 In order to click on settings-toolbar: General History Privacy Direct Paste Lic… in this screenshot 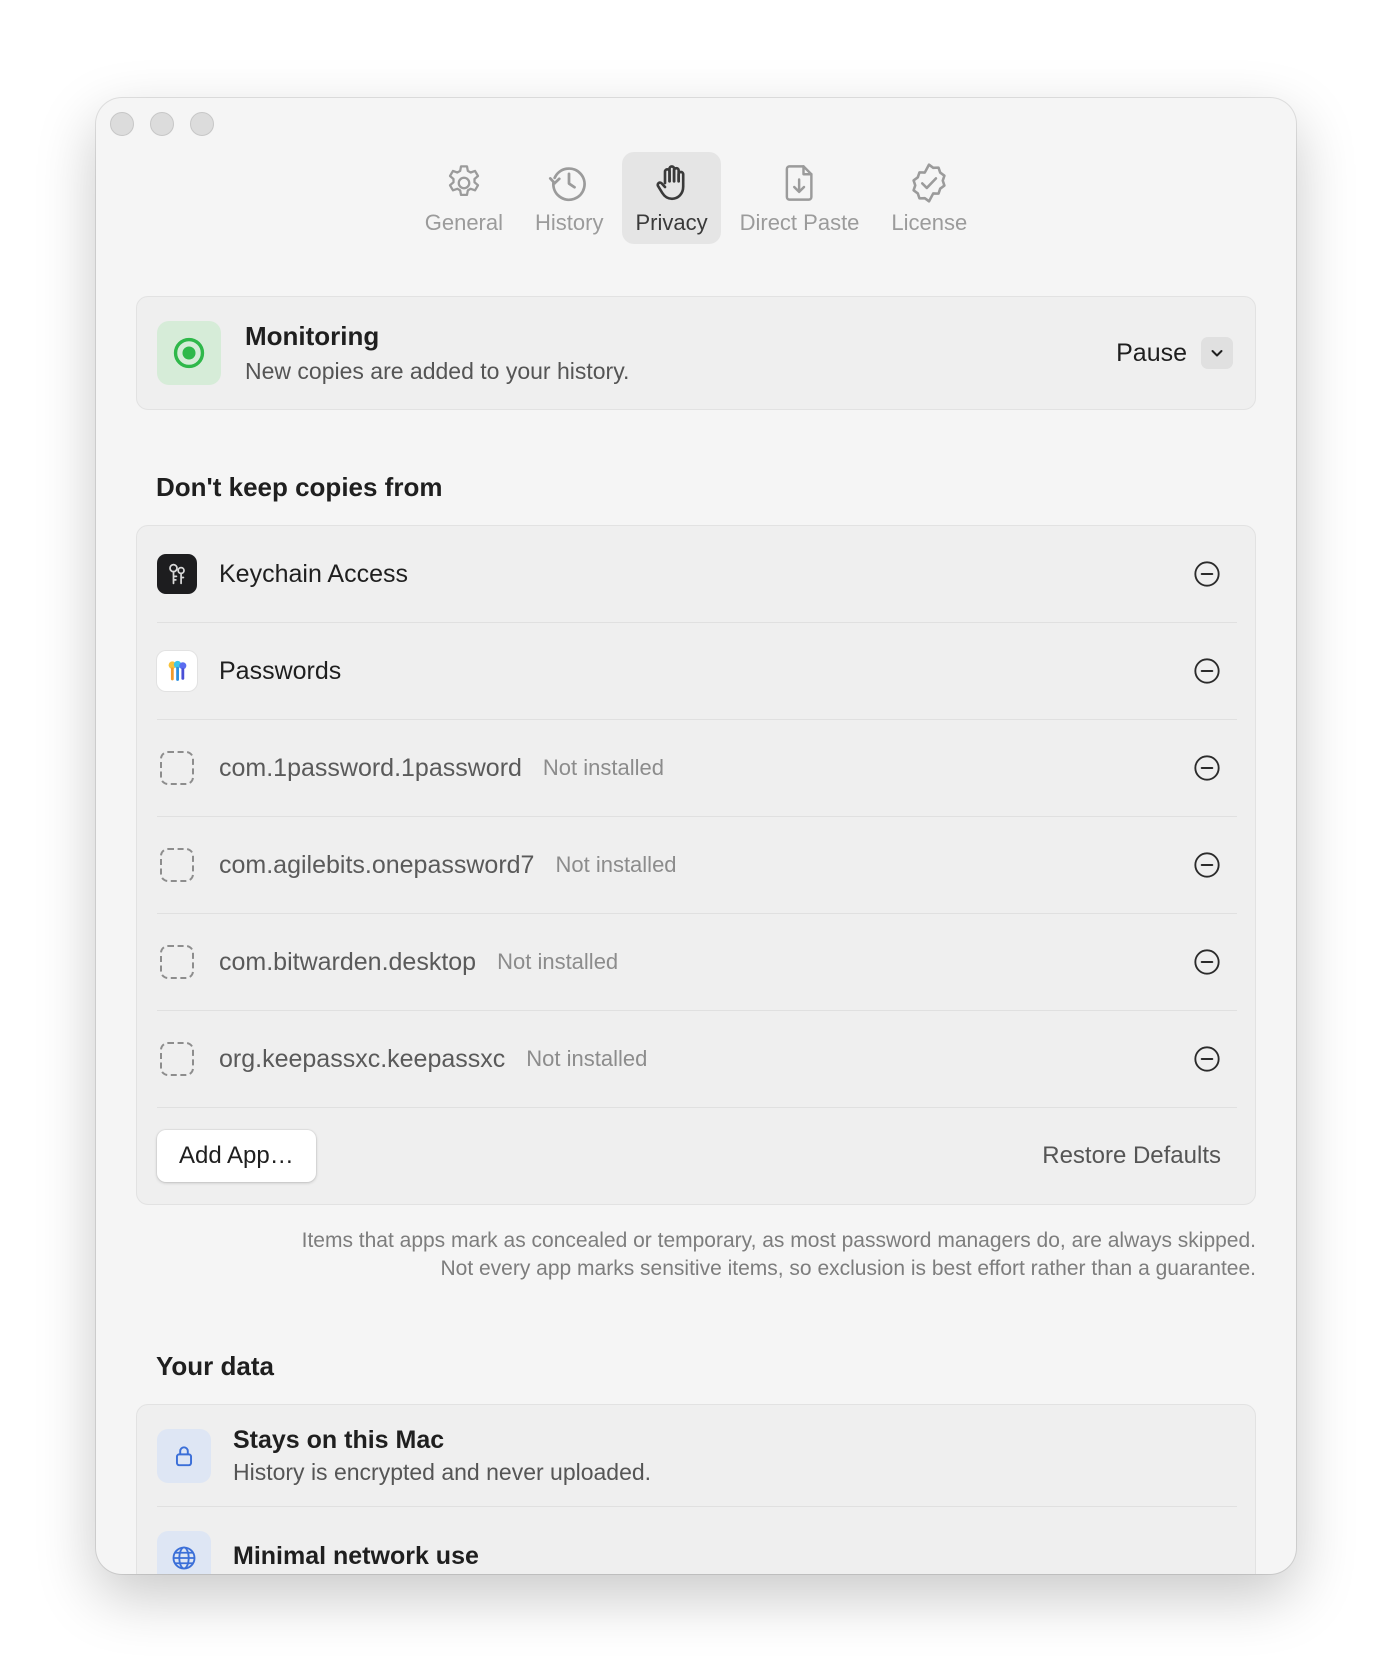, I will do `click(696, 198)`.